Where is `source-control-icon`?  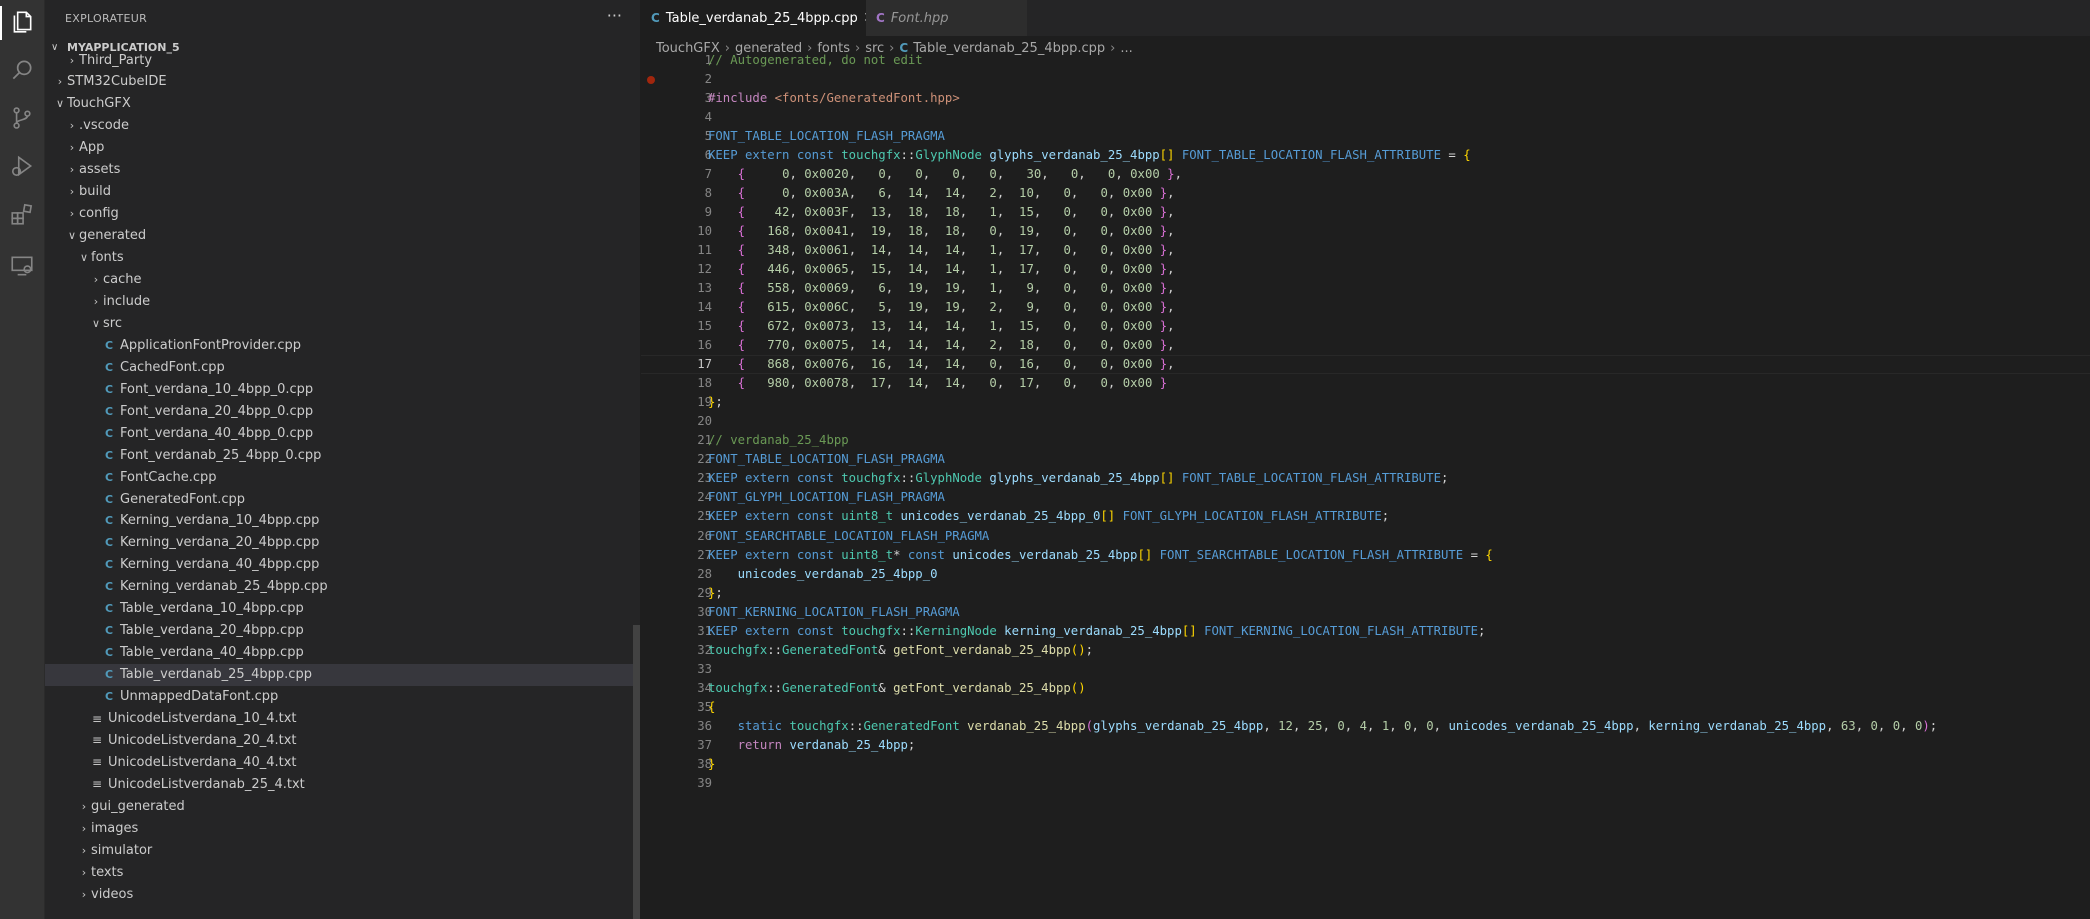
source-control-icon is located at coordinates (22, 118).